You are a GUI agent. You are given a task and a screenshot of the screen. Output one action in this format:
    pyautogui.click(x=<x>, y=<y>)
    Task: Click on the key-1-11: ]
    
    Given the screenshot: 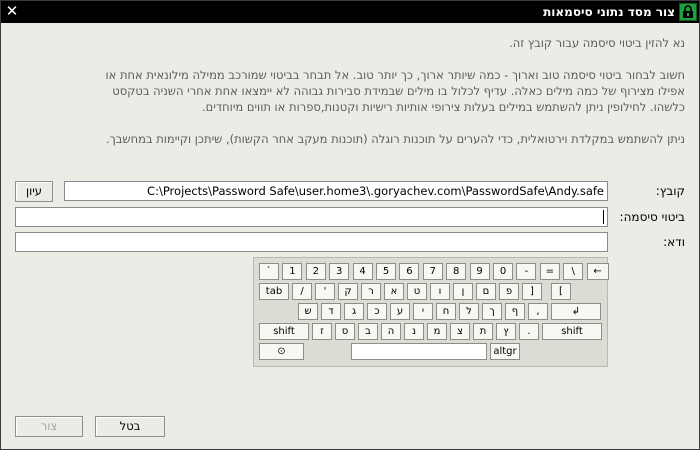 What is the action you would take?
    pyautogui.click(x=532, y=291)
    